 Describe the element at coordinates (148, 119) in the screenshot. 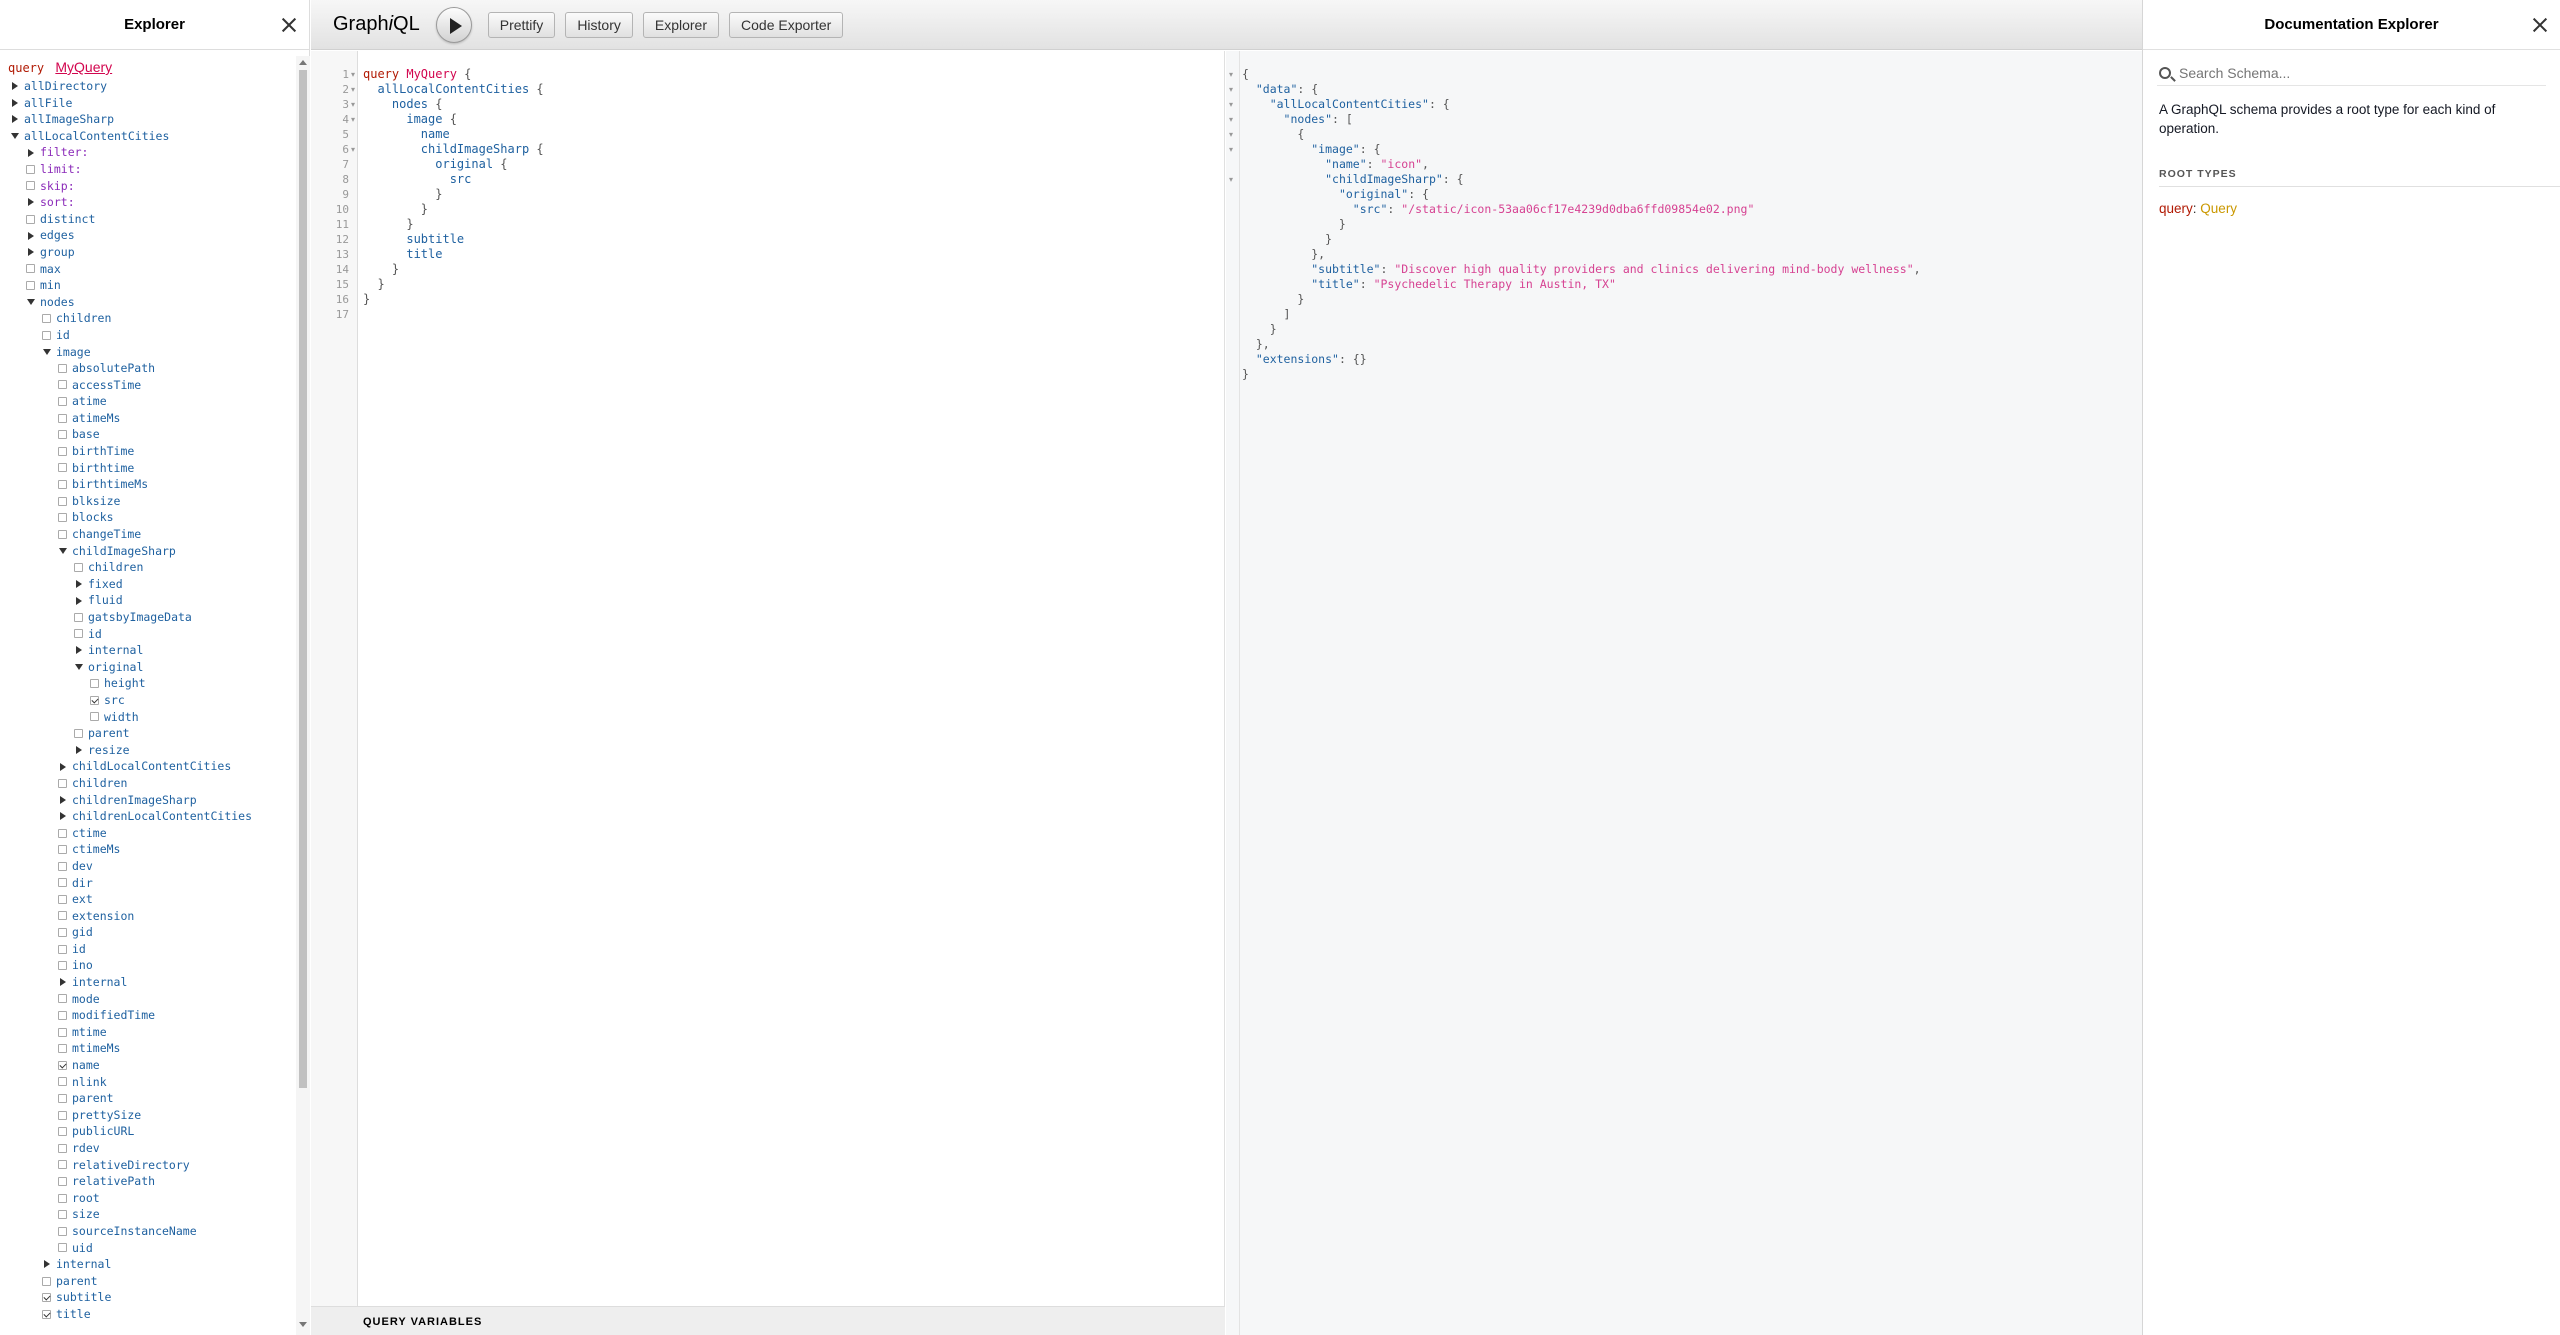

I see `tree-field-allImageSharp: allImageSharp` at that location.